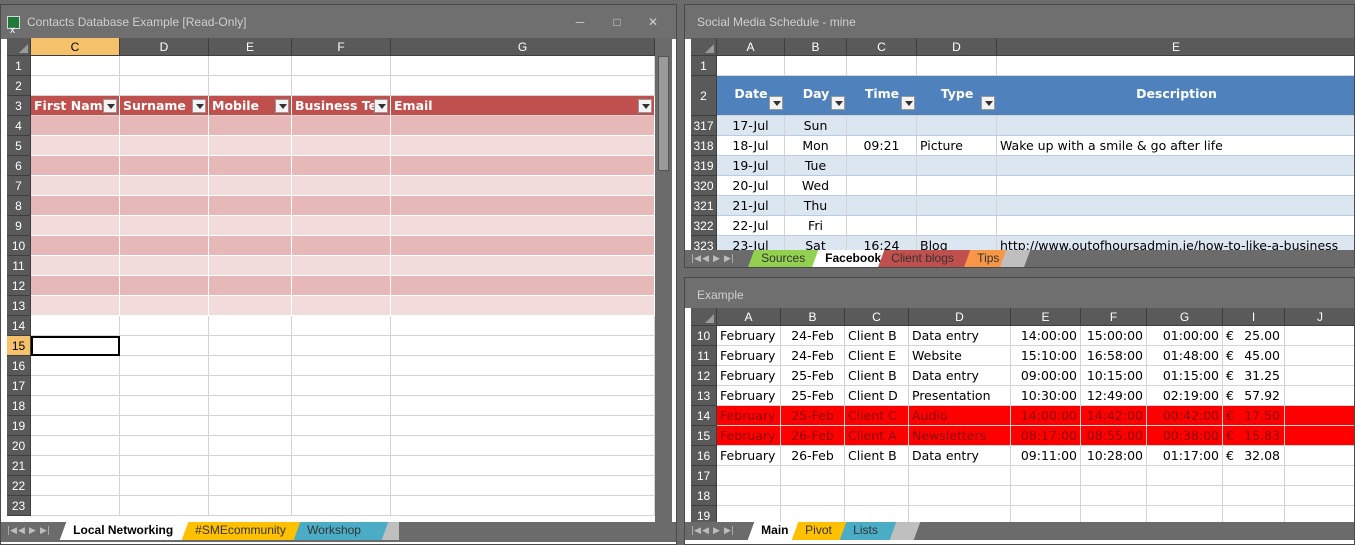 This screenshot has width=1355, height=545. I want to click on column-header: D, so click(164, 47).